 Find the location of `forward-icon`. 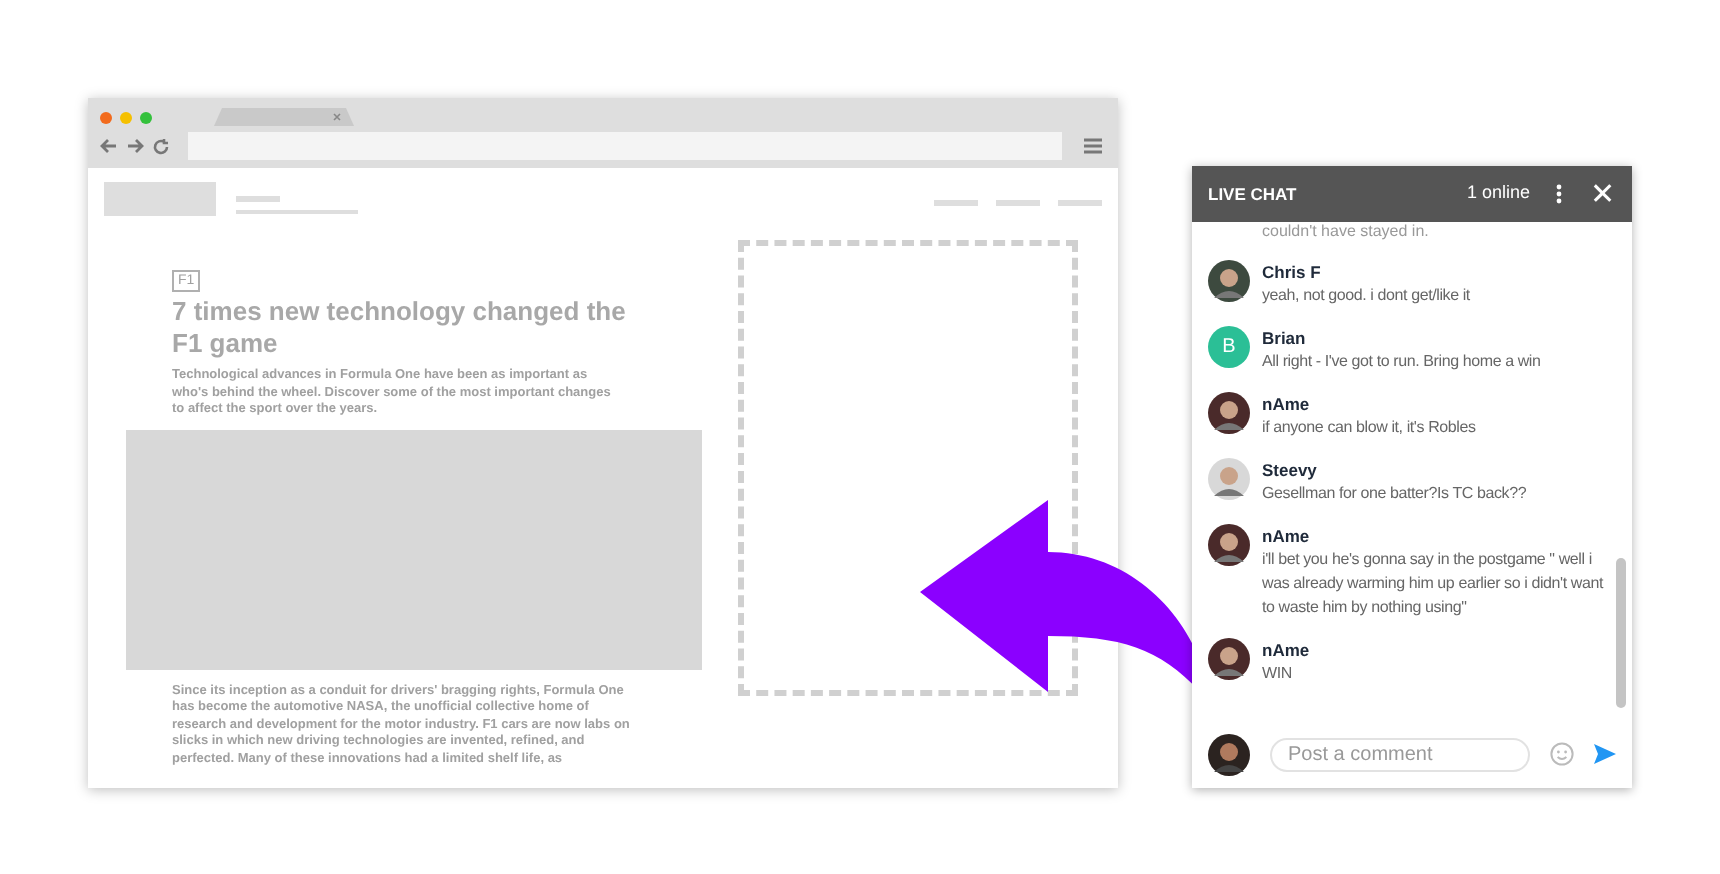

forward-icon is located at coordinates (135, 146).